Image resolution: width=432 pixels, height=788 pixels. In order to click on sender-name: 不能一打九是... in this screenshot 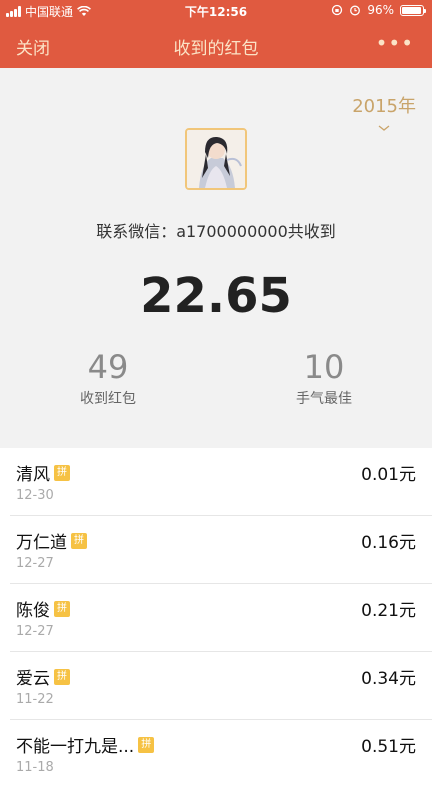, I will do `click(75, 747)`.